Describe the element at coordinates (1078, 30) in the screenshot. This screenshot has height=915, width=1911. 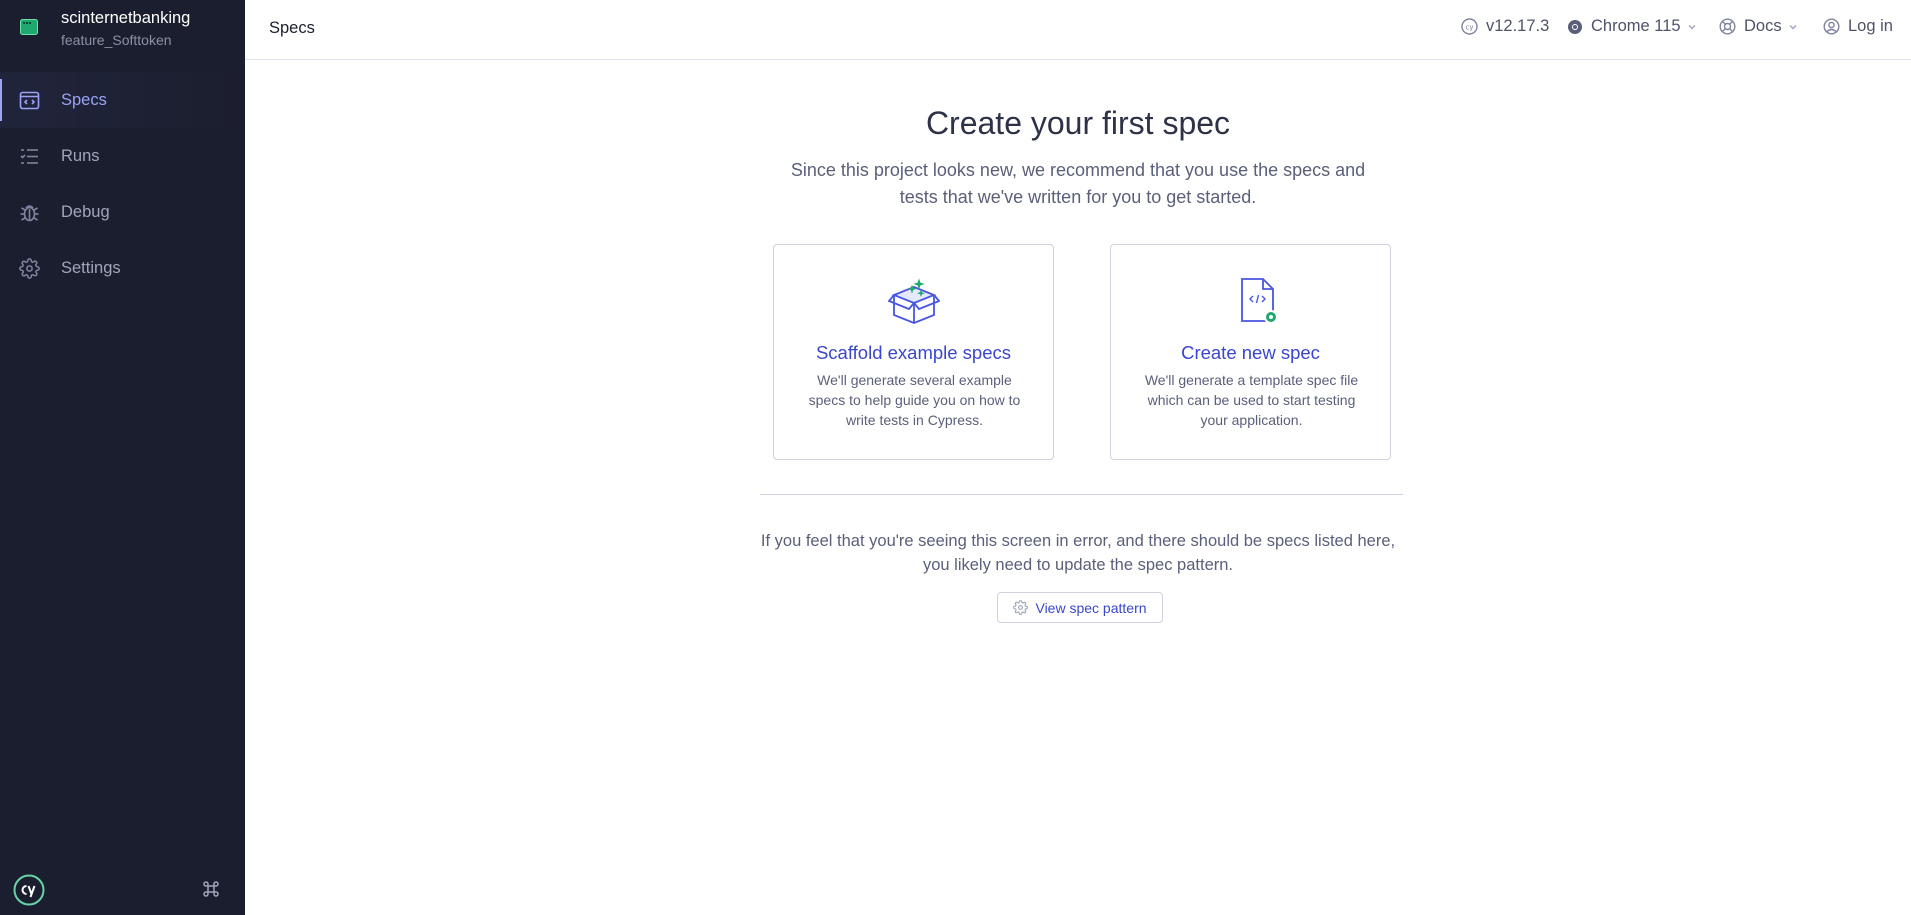
I see `top-header: Specs cy v12.17.3 Chrome 115 Docs Log in` at that location.